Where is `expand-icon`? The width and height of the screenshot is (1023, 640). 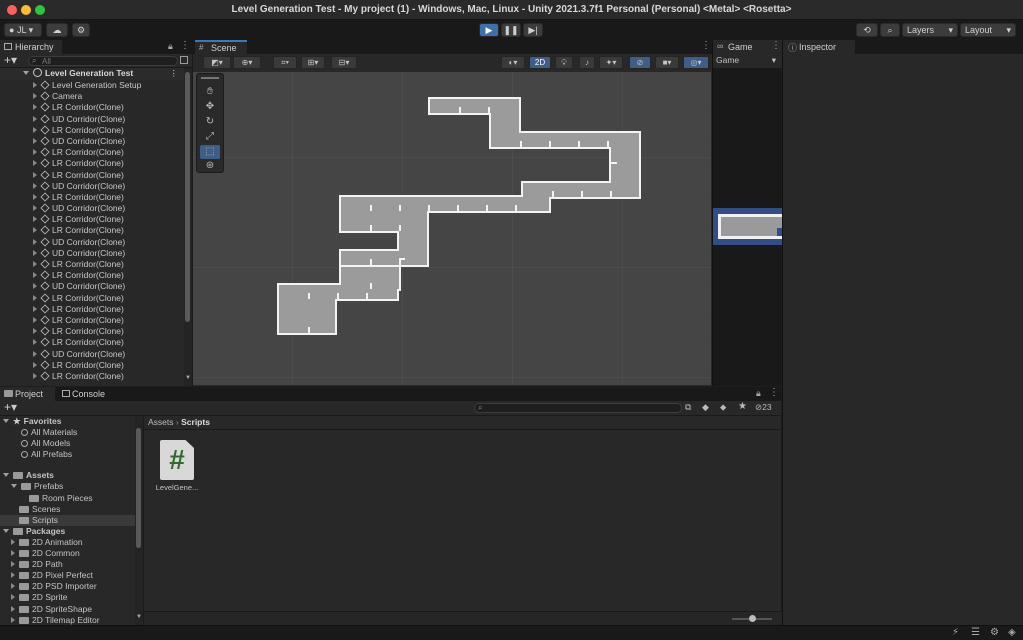
expand-icon is located at coordinates (184, 60).